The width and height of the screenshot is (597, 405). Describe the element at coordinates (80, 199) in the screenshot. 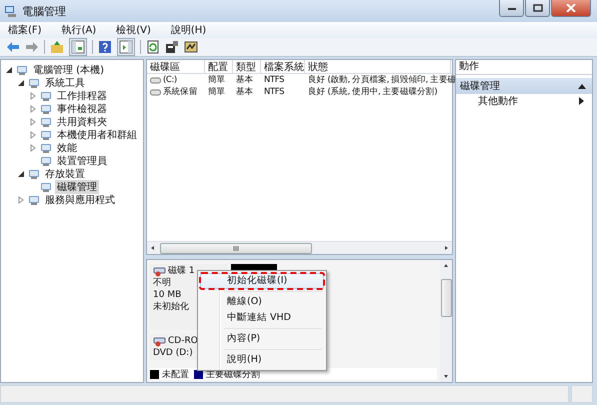

I see `tree-item: 服務與應用程式` at that location.